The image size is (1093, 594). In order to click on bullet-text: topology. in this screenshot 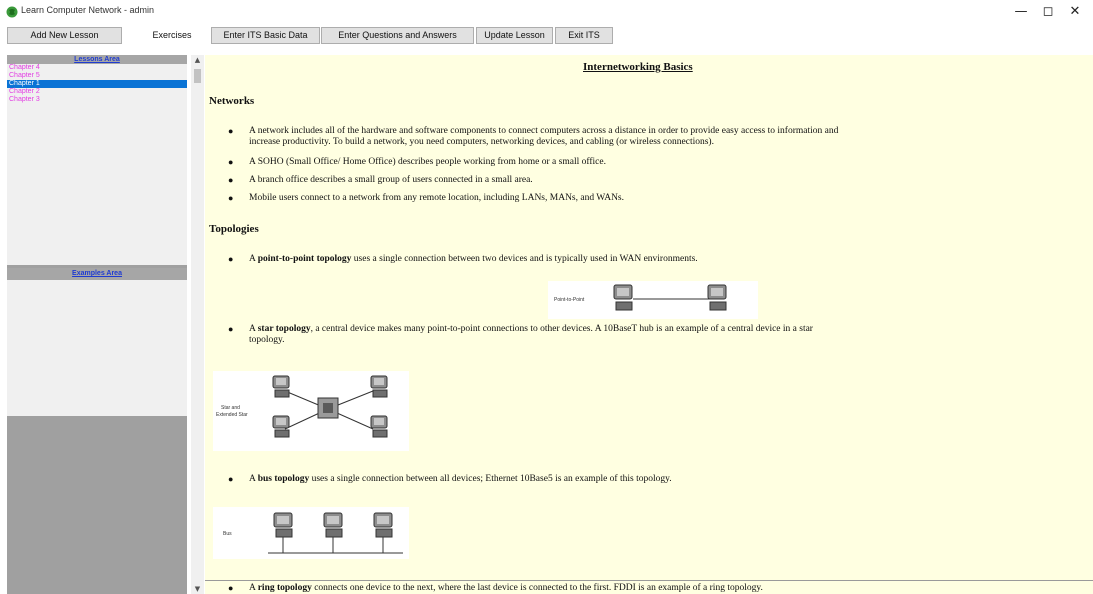, I will do `click(267, 340)`.